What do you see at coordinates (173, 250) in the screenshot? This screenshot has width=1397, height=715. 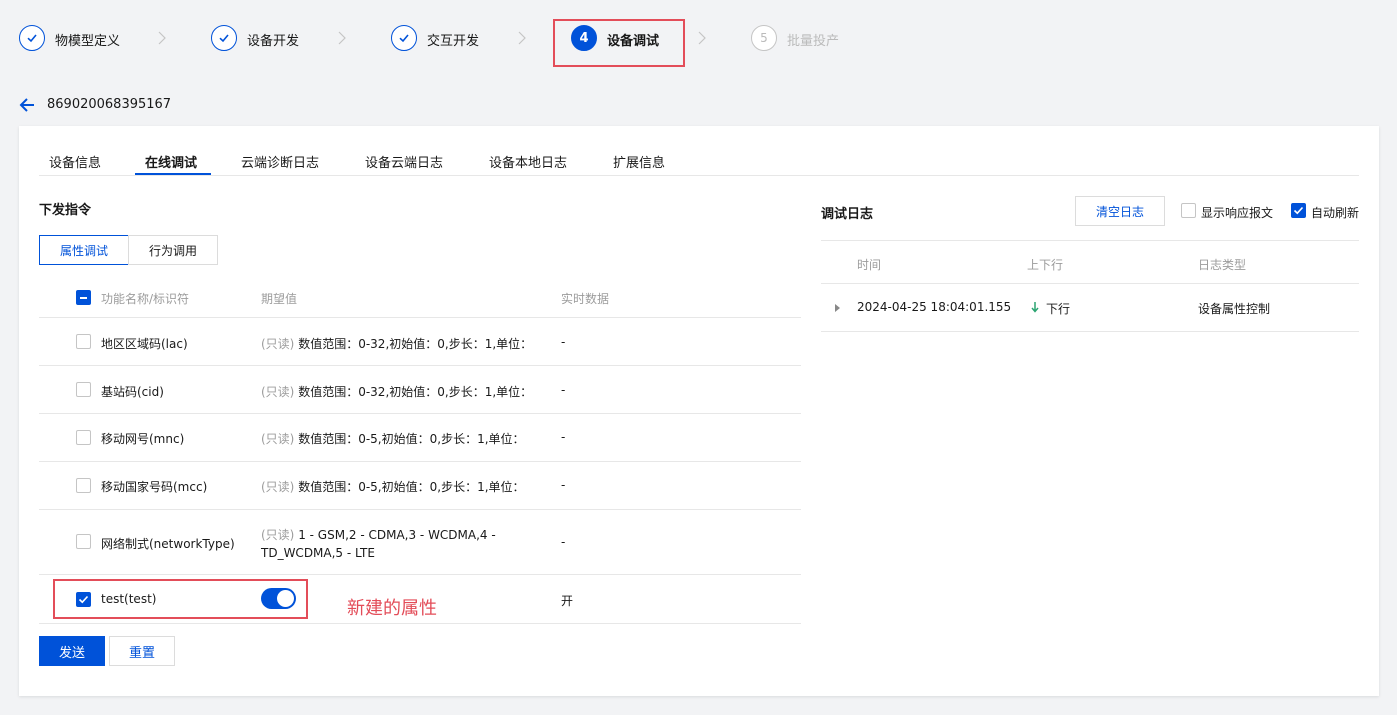 I see `segment-action-call: 行为调用` at bounding box center [173, 250].